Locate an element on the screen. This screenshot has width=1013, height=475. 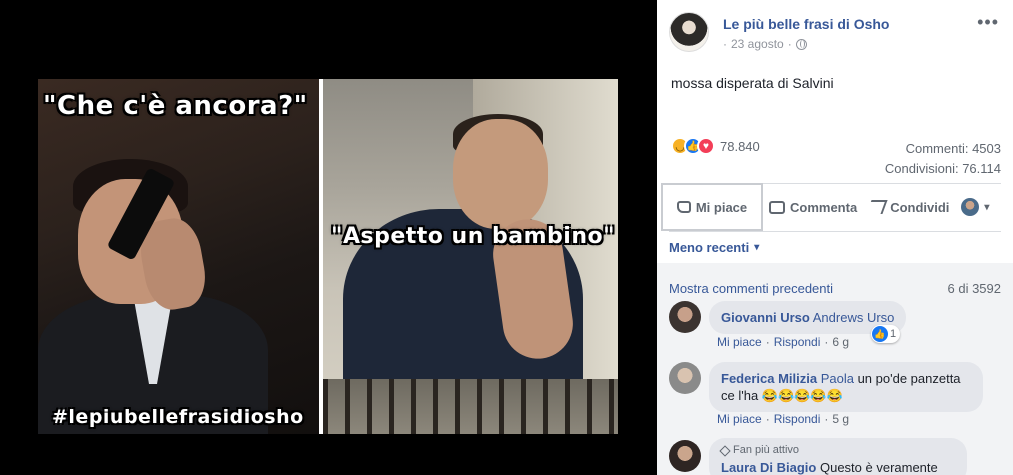
like-button: Mi piace is located at coordinates (712, 207).